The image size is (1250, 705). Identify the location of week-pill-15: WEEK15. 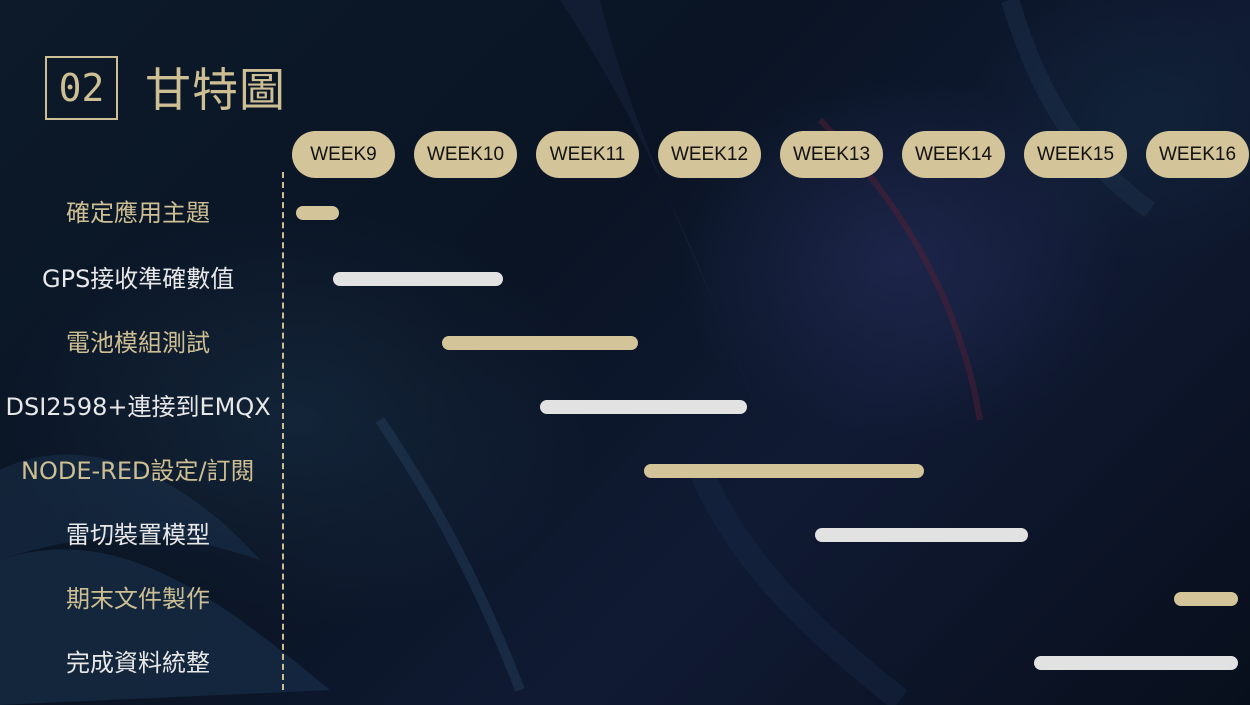
(1075, 154).